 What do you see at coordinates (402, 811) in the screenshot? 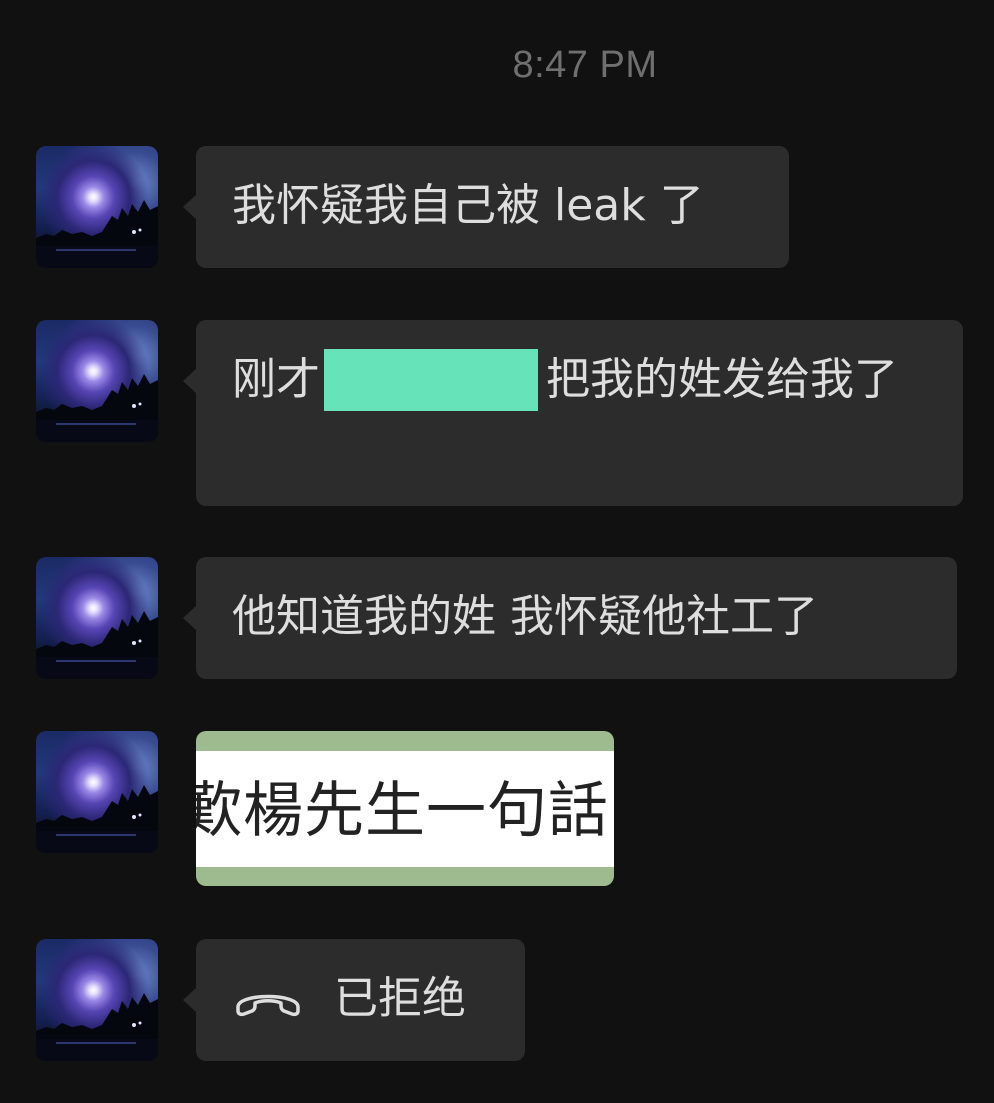
I see `image-caption-text: 歎楊先生一句話` at bounding box center [402, 811].